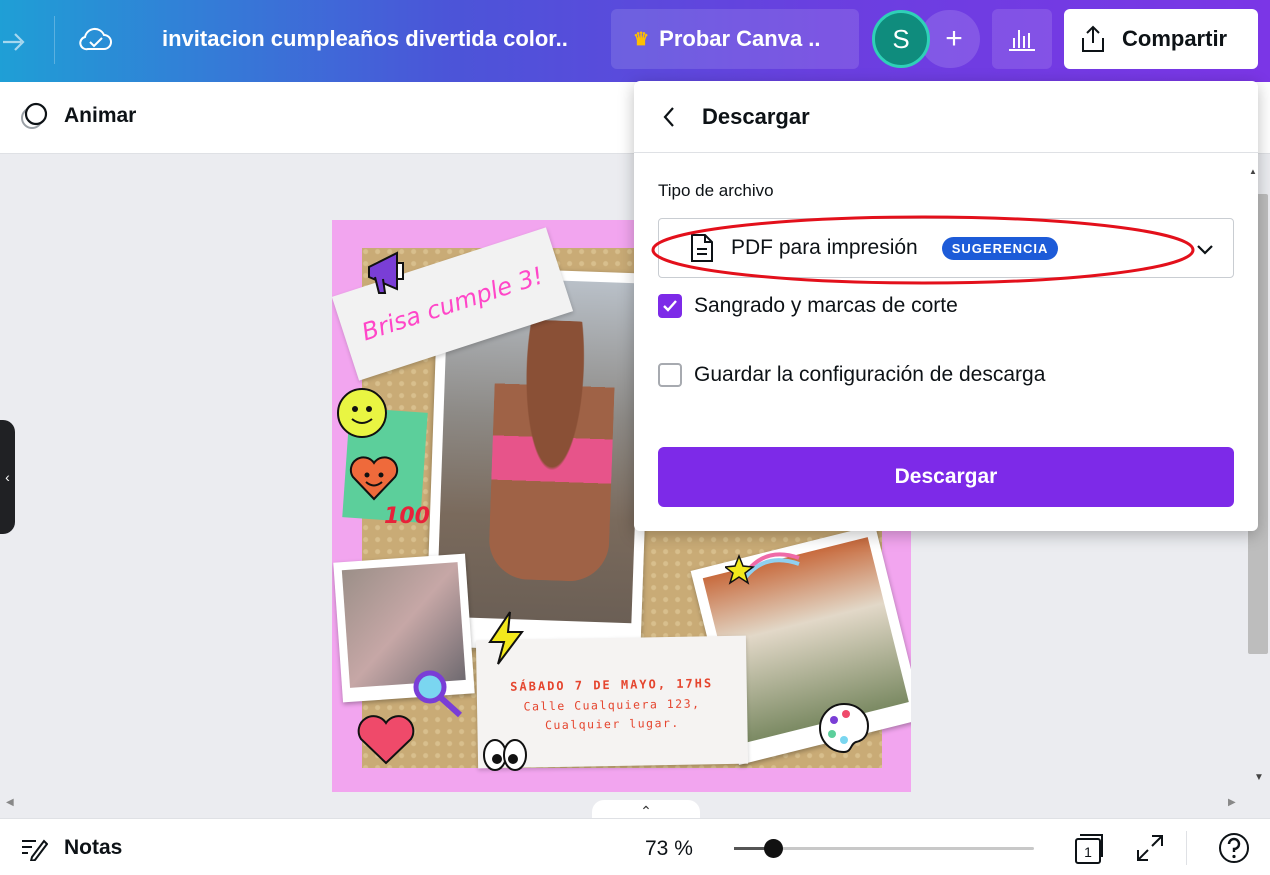  I want to click on try-pro-label: Probar Canva .., so click(740, 38).